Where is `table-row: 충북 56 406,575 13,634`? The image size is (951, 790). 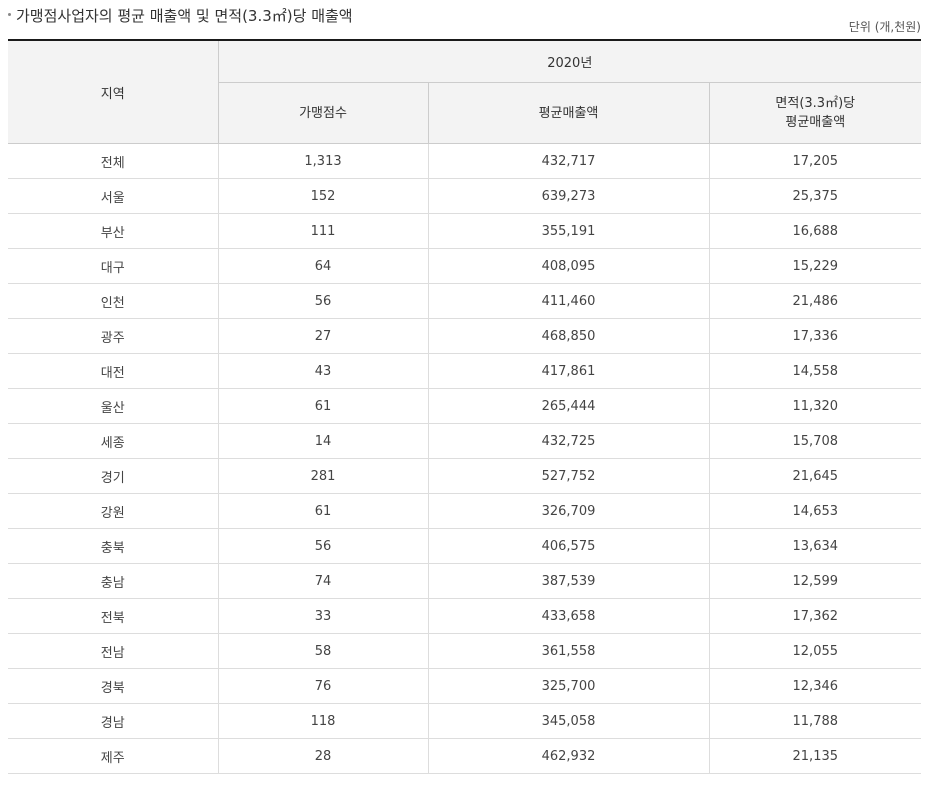
table-row: 충북 56 406,575 13,634 is located at coordinates (465, 546).